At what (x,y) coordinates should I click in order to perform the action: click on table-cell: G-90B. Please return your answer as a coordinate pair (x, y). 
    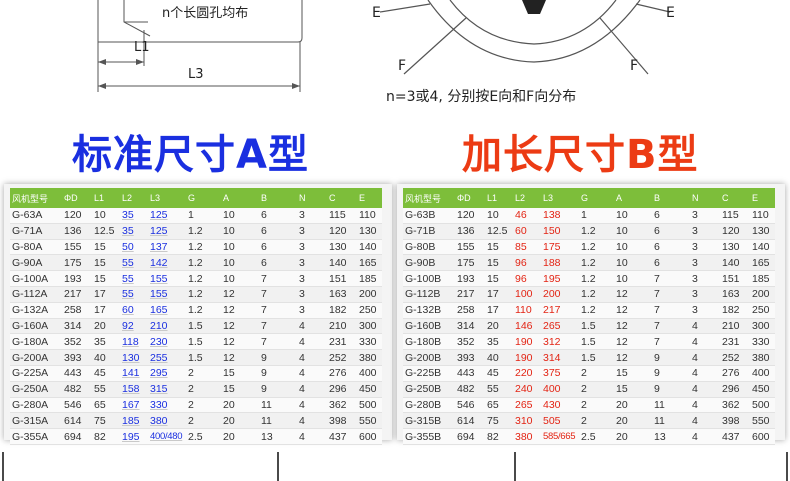
    Looking at the image, I should click on (429, 263).